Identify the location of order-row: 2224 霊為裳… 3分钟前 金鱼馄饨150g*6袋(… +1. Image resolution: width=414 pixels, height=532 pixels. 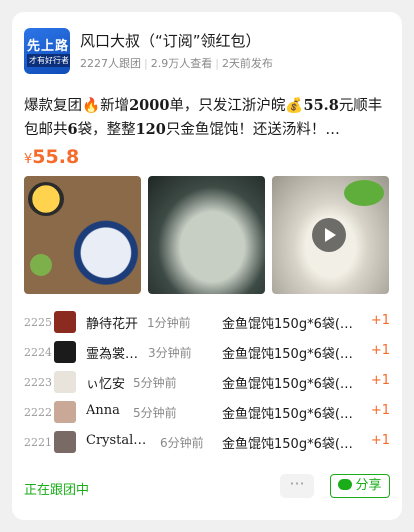
(207, 353).